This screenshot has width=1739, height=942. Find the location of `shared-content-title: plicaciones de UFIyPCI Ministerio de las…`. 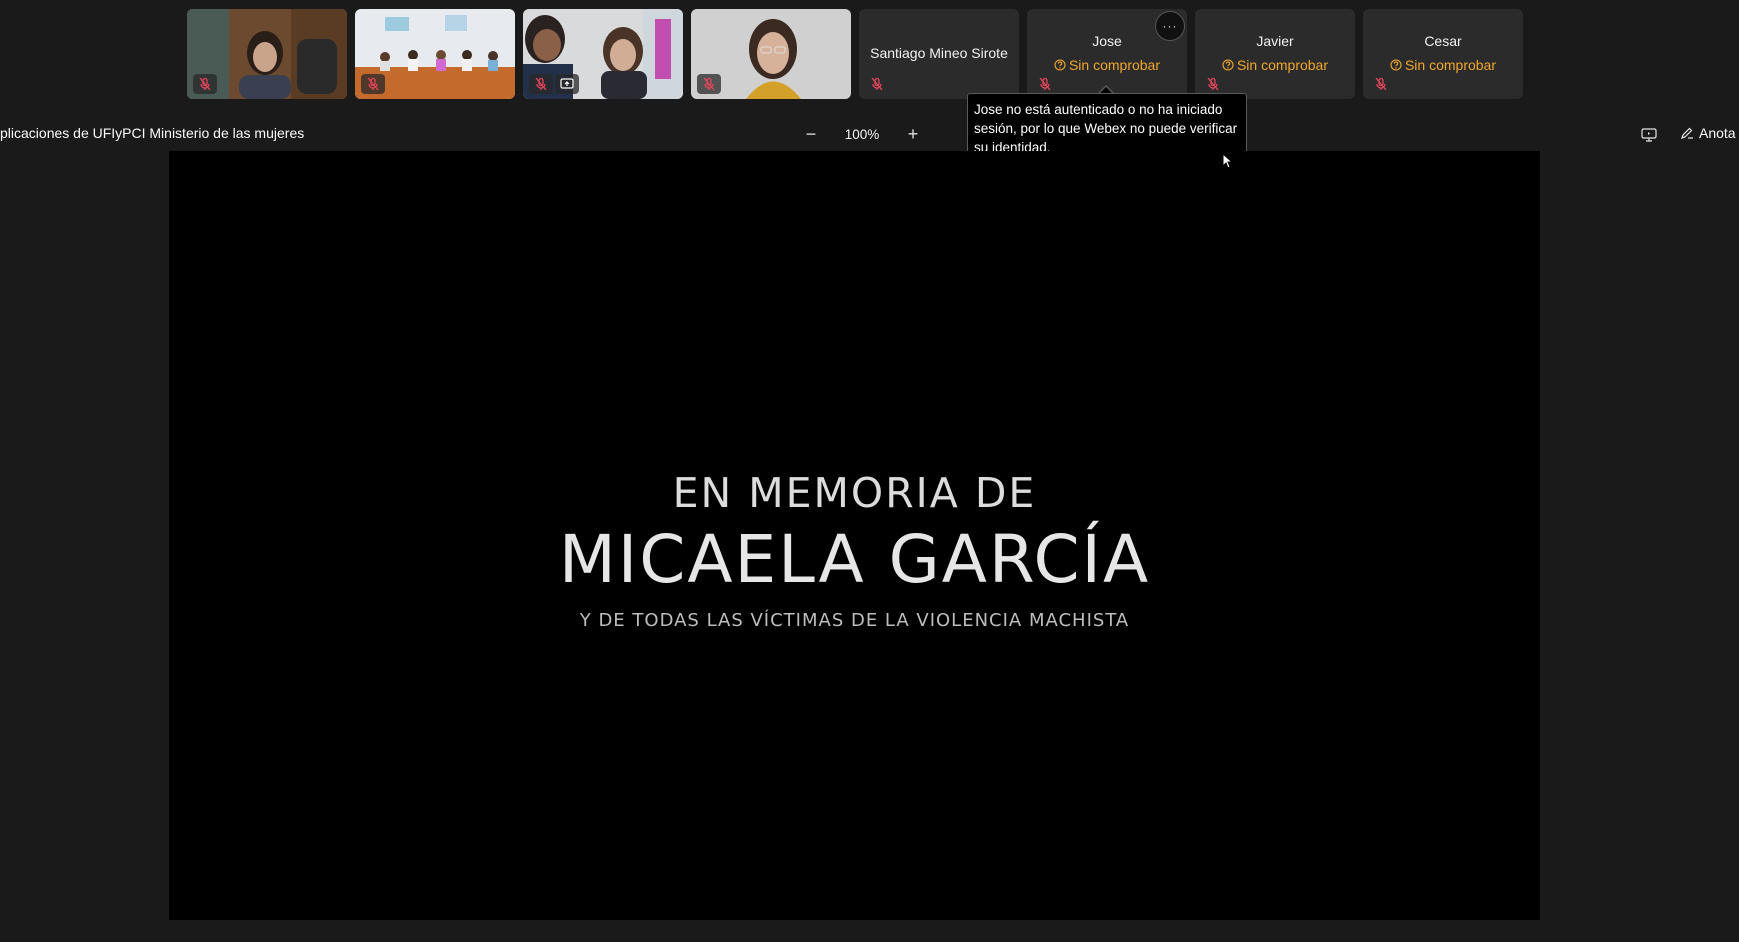

shared-content-title: plicaciones de UFIyPCI Ministerio de las… is located at coordinates (152, 133).